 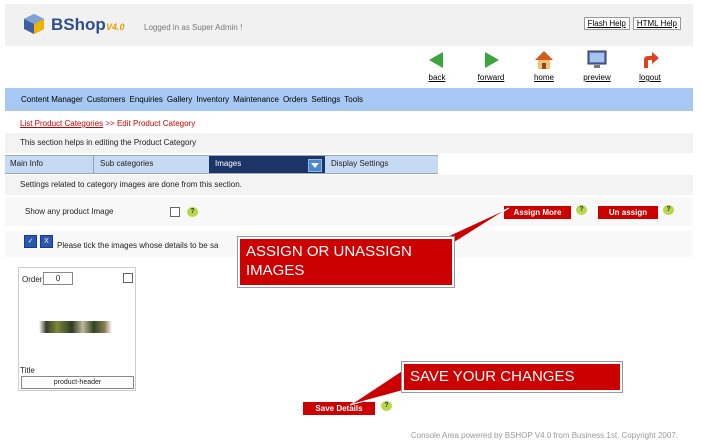 I want to click on forward-arrow-icon, so click(x=492, y=60).